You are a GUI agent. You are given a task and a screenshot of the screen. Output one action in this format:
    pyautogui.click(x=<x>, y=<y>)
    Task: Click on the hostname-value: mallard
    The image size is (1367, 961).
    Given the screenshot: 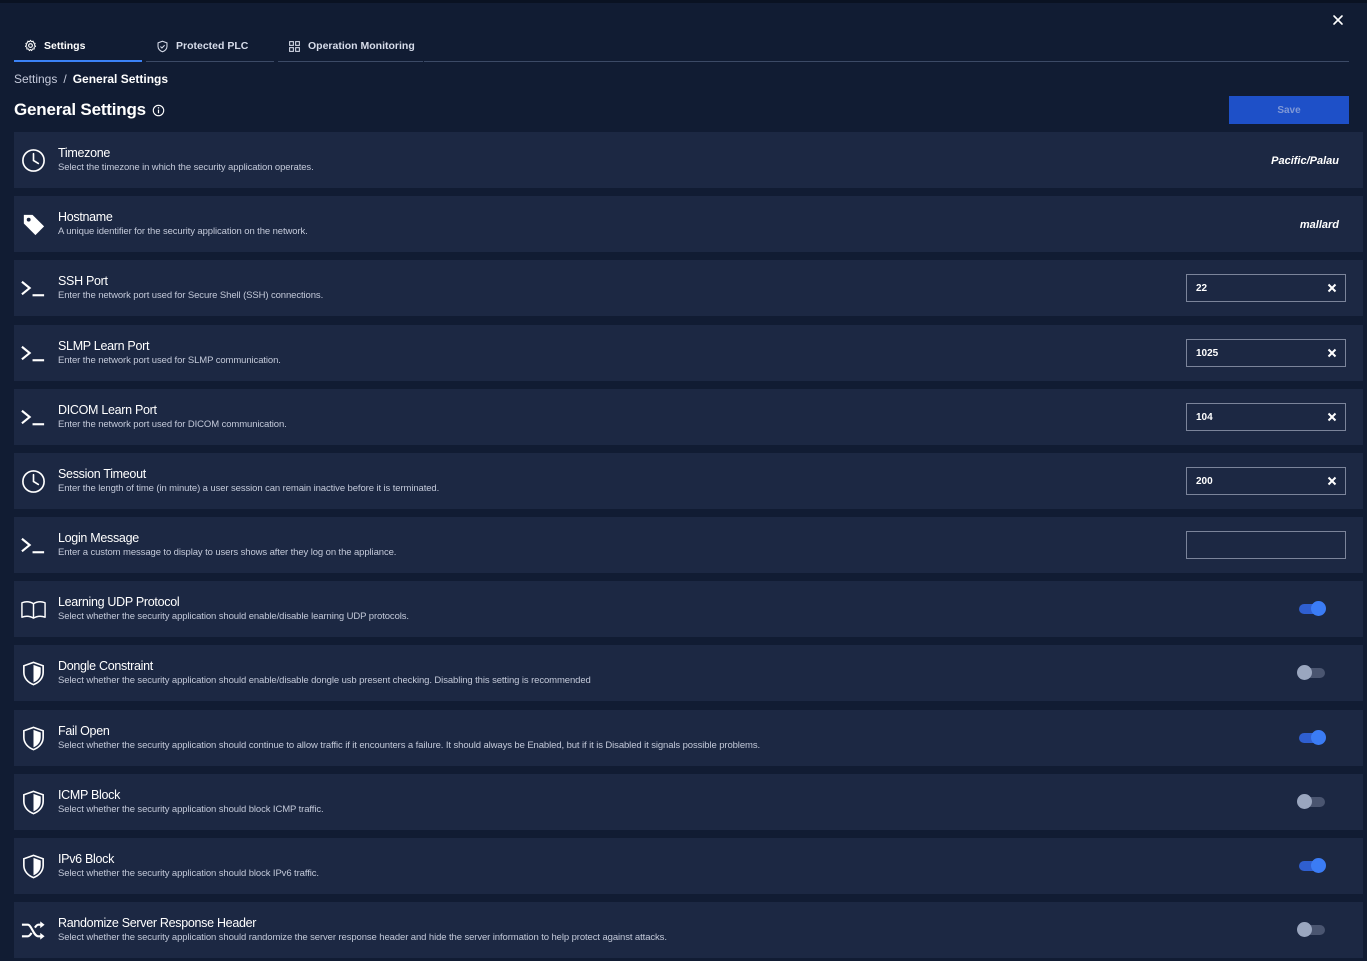 What is the action you would take?
    pyautogui.click(x=1319, y=225)
    